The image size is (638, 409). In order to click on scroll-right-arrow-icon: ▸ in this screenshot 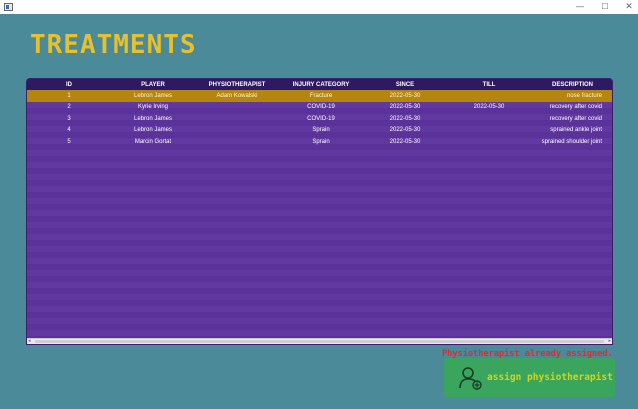, I will do `click(609, 341)`.